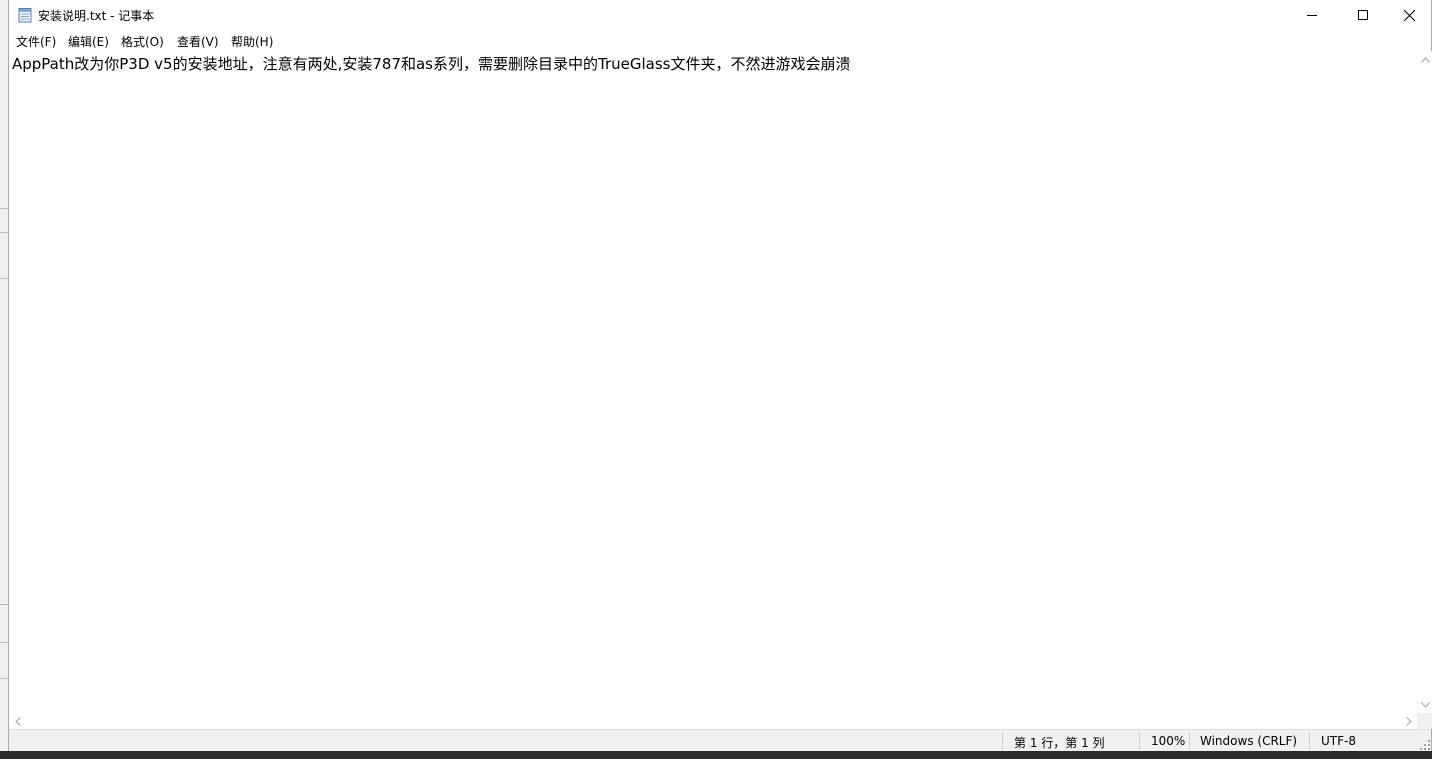 The height and width of the screenshot is (759, 1432). Describe the element at coordinates (36, 41) in the screenshot. I see `menu-file: 文件(F)` at that location.